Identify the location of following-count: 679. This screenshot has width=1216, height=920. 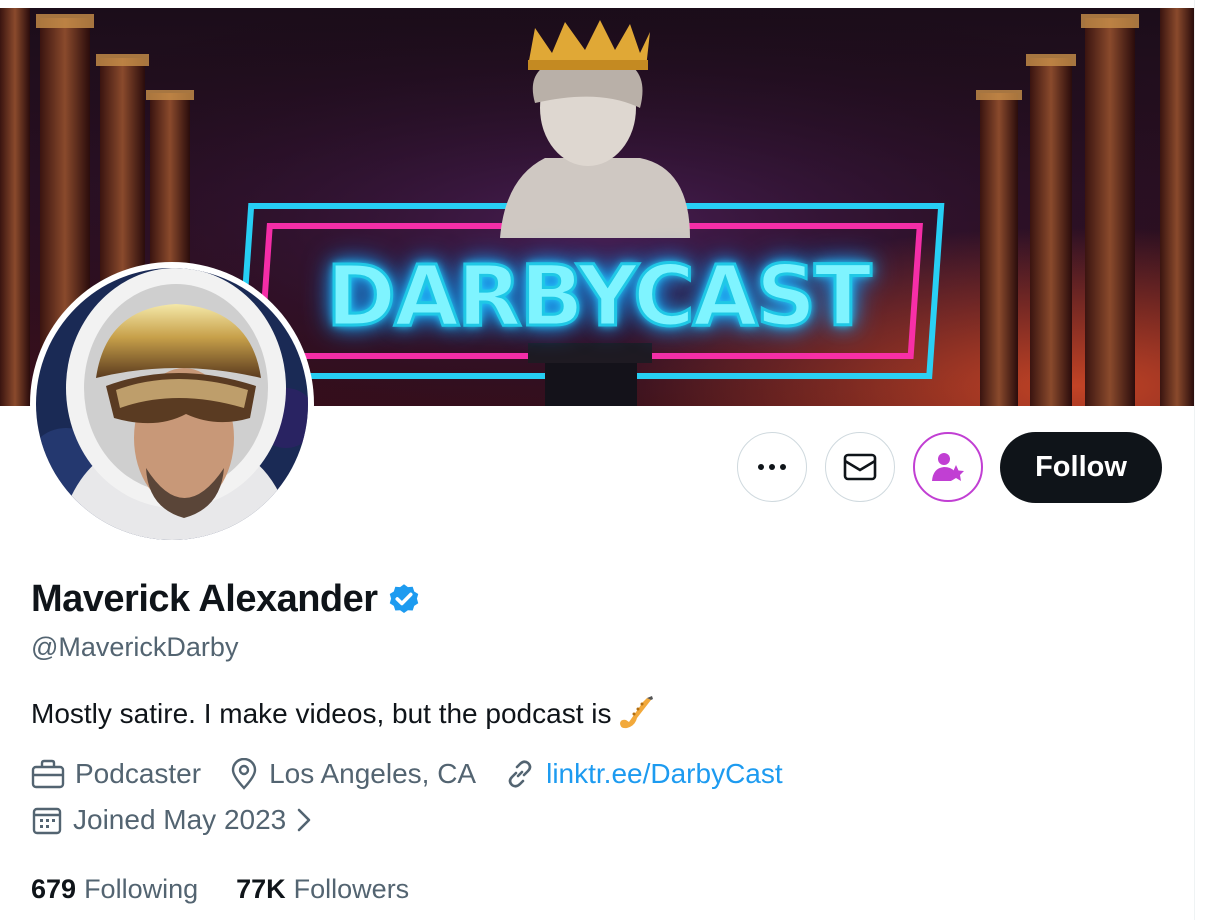
(54, 889).